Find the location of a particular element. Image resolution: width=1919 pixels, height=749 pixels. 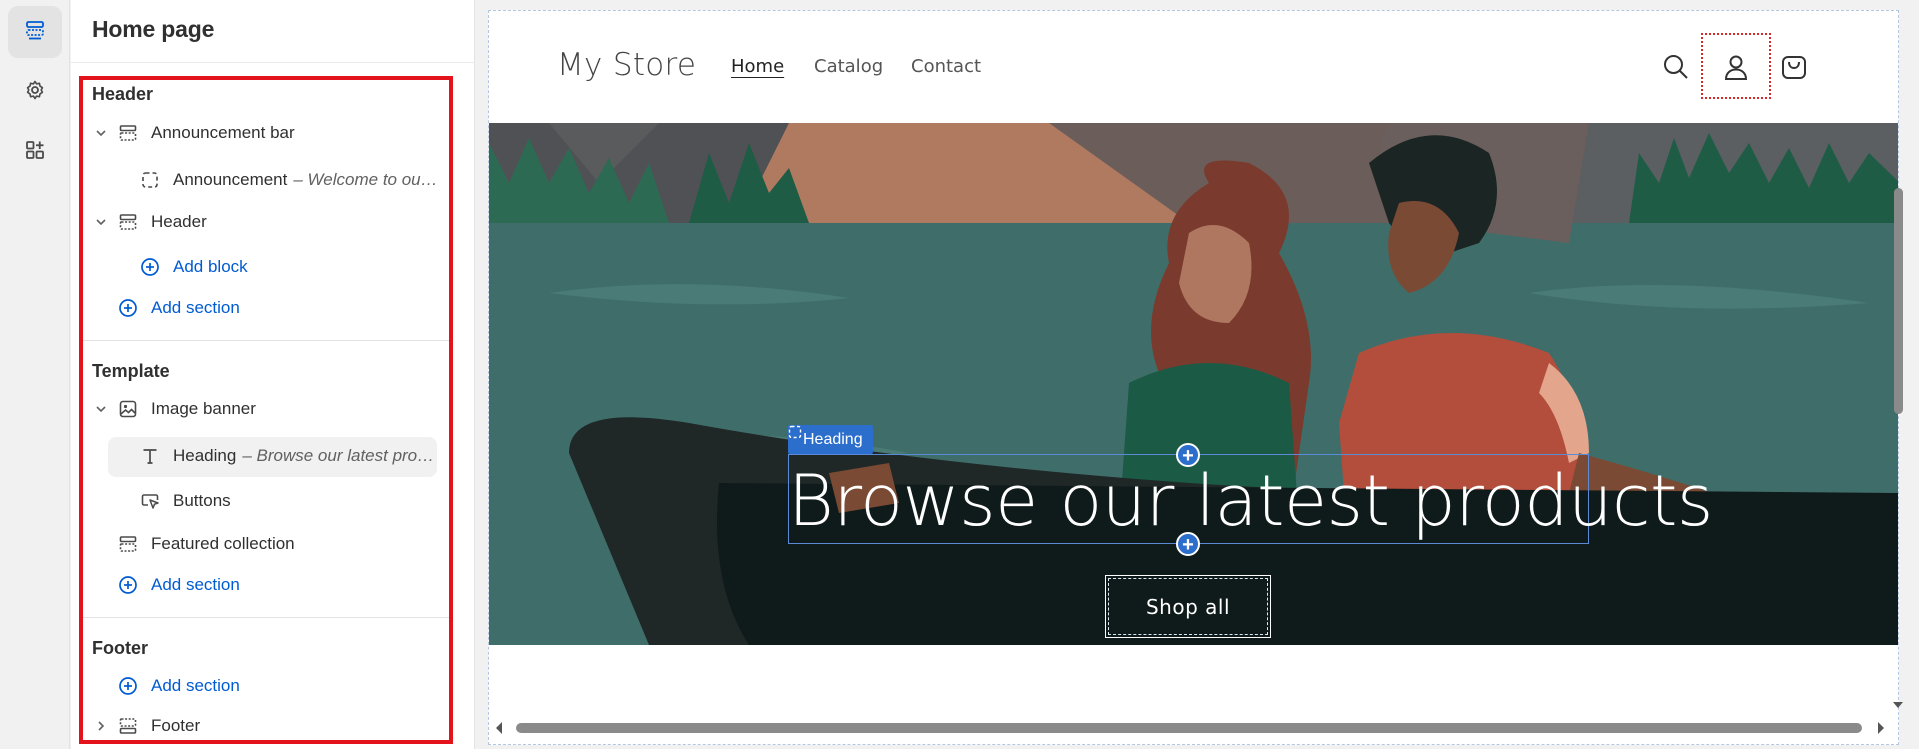

apps-button is located at coordinates (35, 152).